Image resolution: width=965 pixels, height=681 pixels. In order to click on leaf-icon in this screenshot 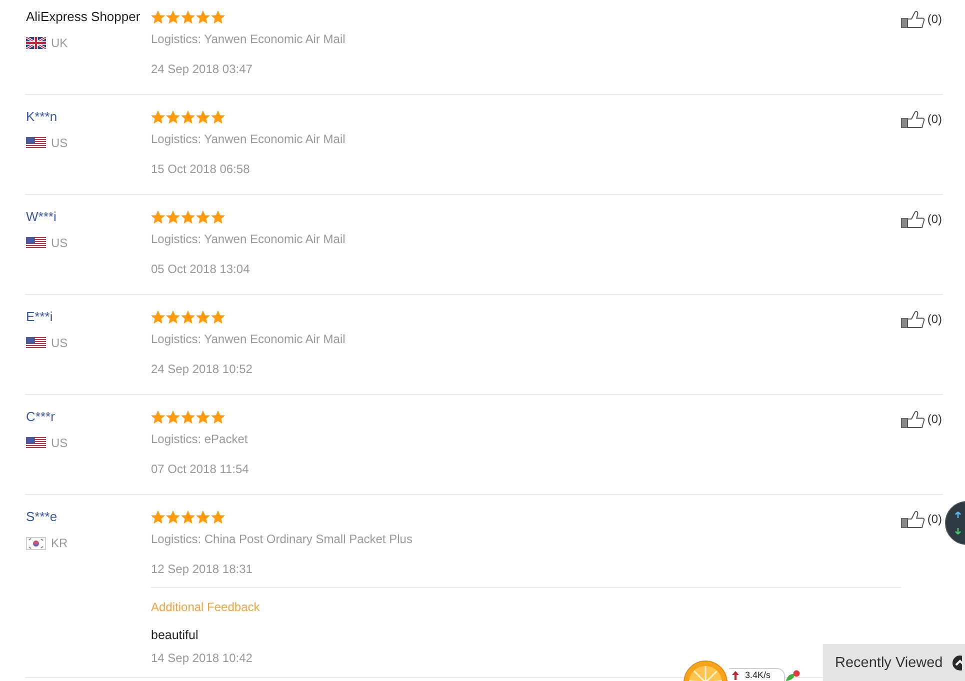, I will do `click(793, 675)`.